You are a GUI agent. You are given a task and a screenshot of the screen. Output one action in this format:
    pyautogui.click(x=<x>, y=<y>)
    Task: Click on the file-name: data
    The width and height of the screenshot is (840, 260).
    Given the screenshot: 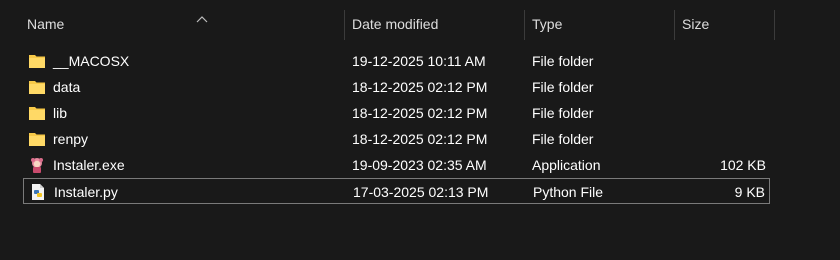 What is the action you would take?
    pyautogui.click(x=67, y=87)
    